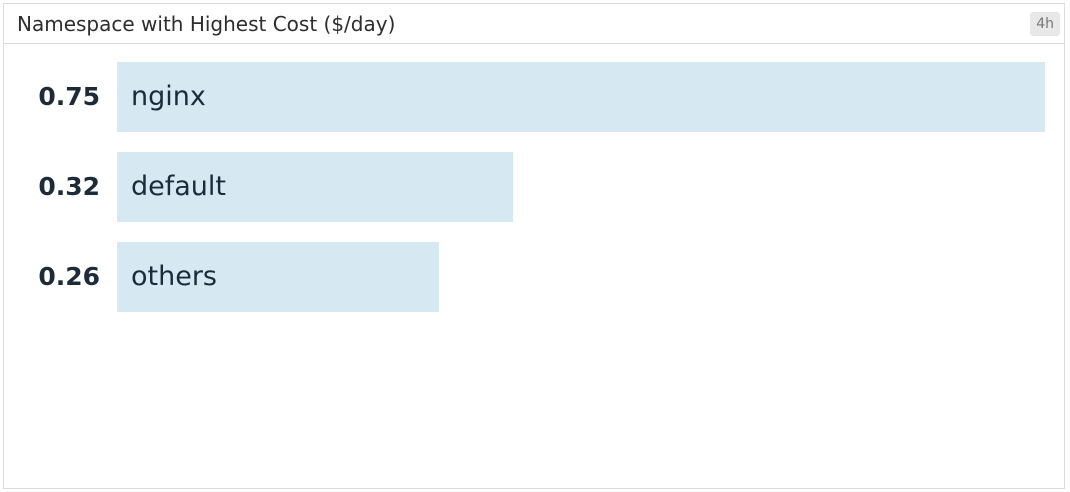  I want to click on bar-row: 0.75 nginx, so click(534, 97).